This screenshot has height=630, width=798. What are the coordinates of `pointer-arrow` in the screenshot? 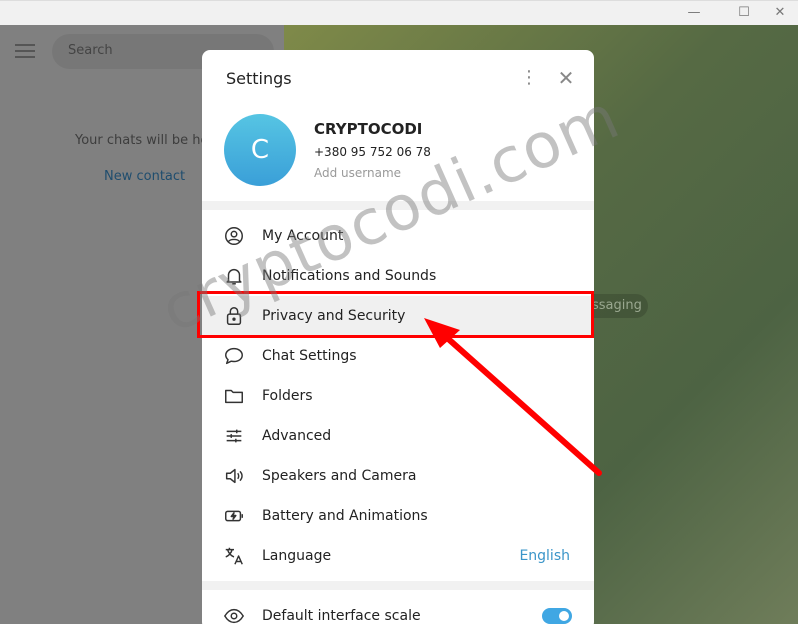 It's located at (513, 397).